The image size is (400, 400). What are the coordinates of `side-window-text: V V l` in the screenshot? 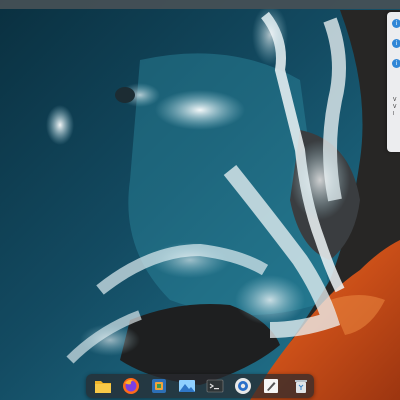 It's located at (394, 107).